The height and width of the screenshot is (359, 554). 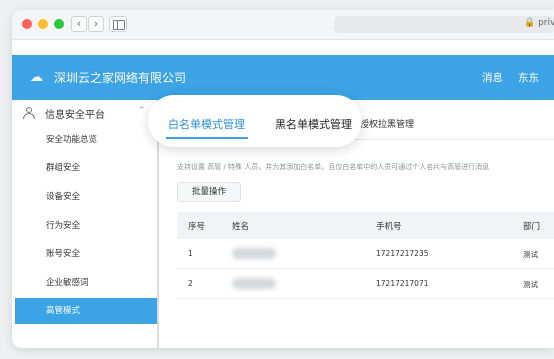 I want to click on tab-whitelist-mode: 白名单模式管理, so click(x=206, y=124).